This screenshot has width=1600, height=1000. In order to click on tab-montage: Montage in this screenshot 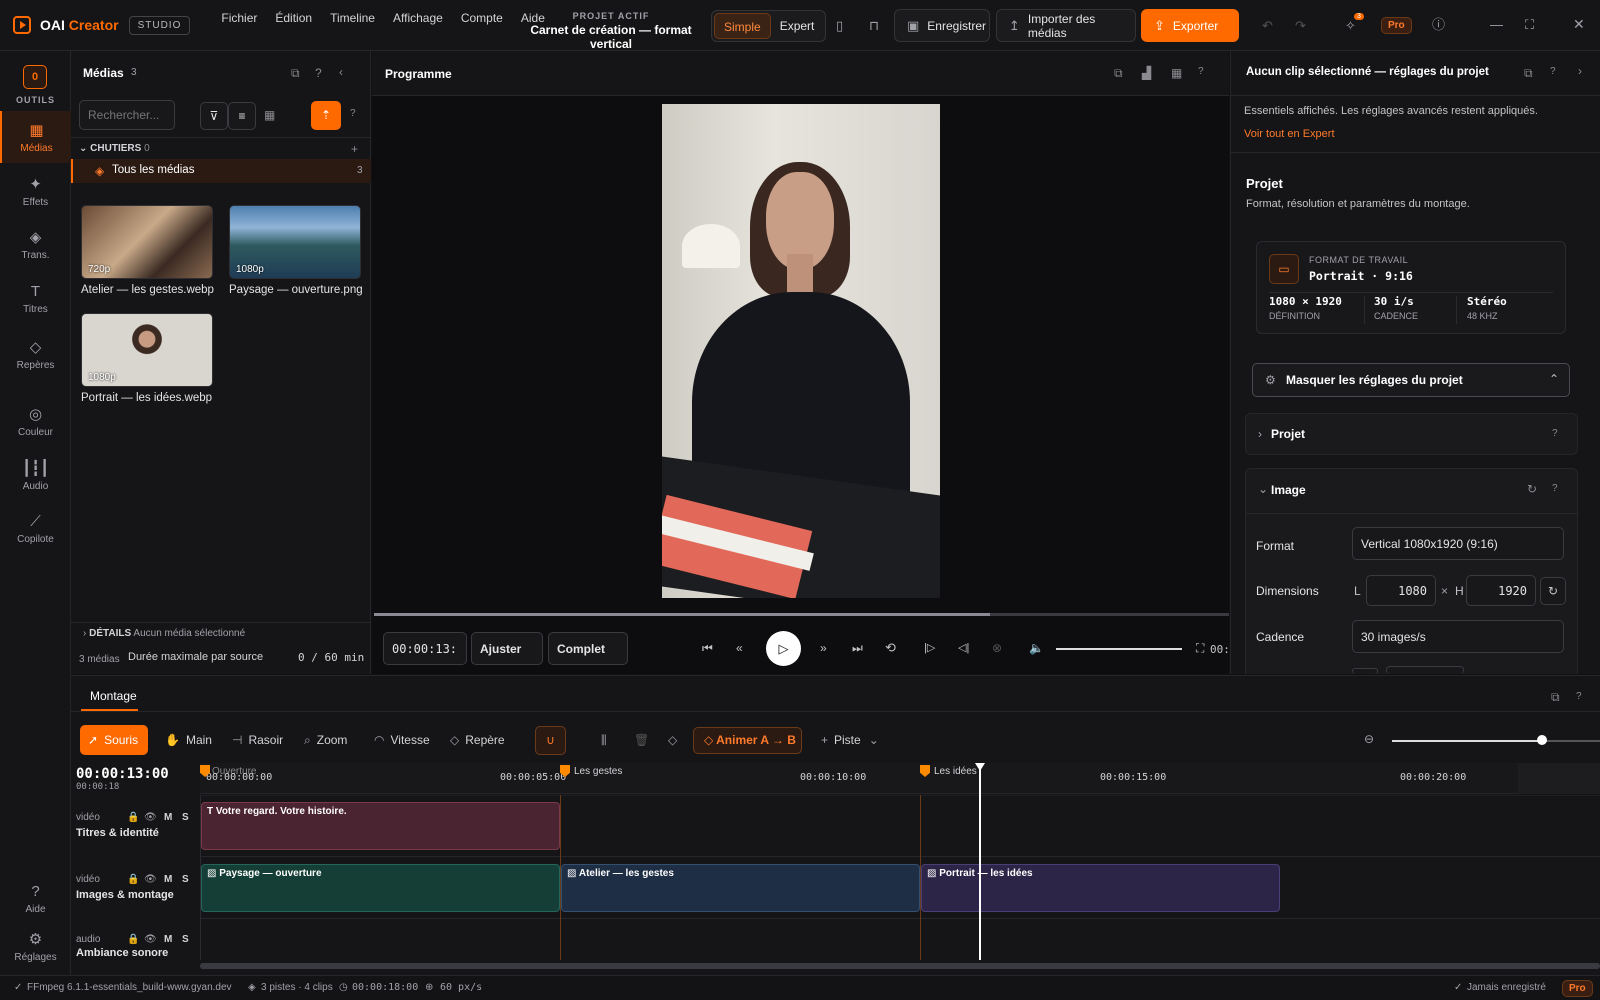, I will do `click(113, 696)`.